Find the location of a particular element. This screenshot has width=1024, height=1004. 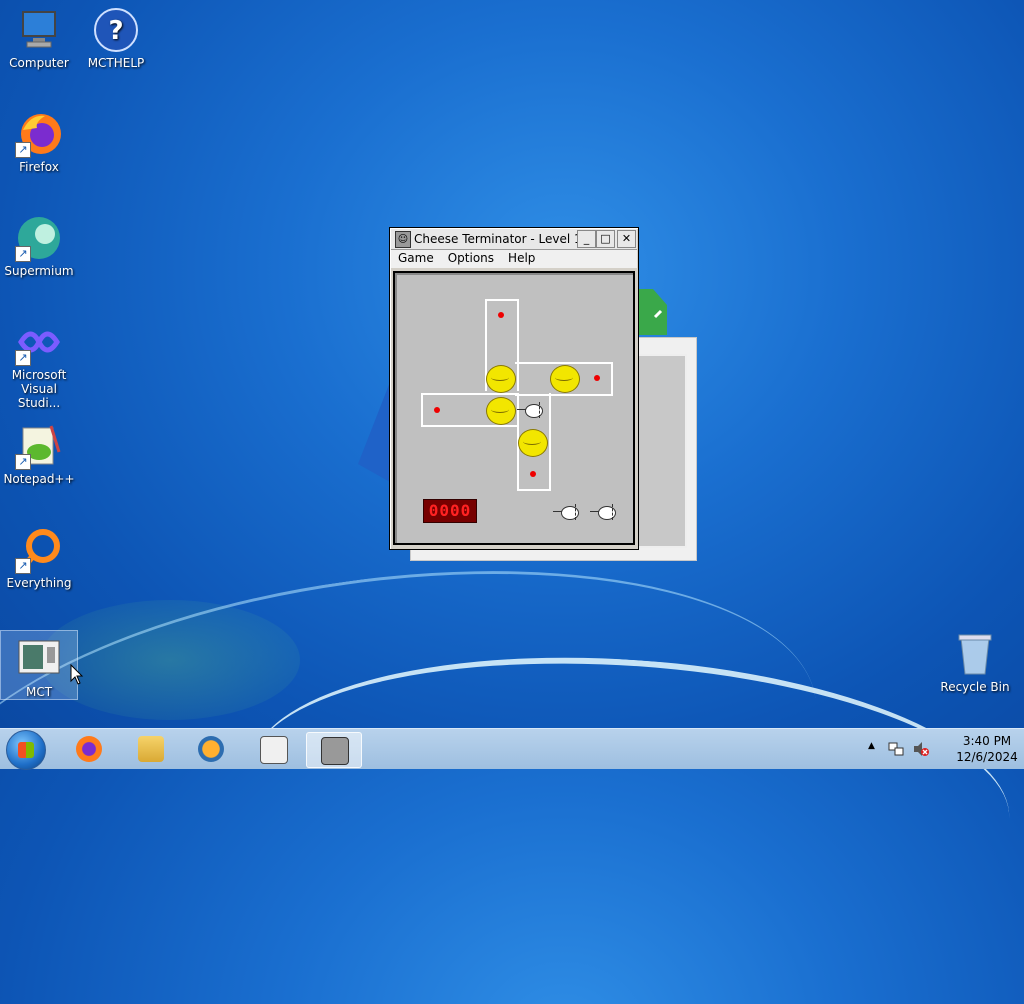

network-icon is located at coordinates (896, 749).